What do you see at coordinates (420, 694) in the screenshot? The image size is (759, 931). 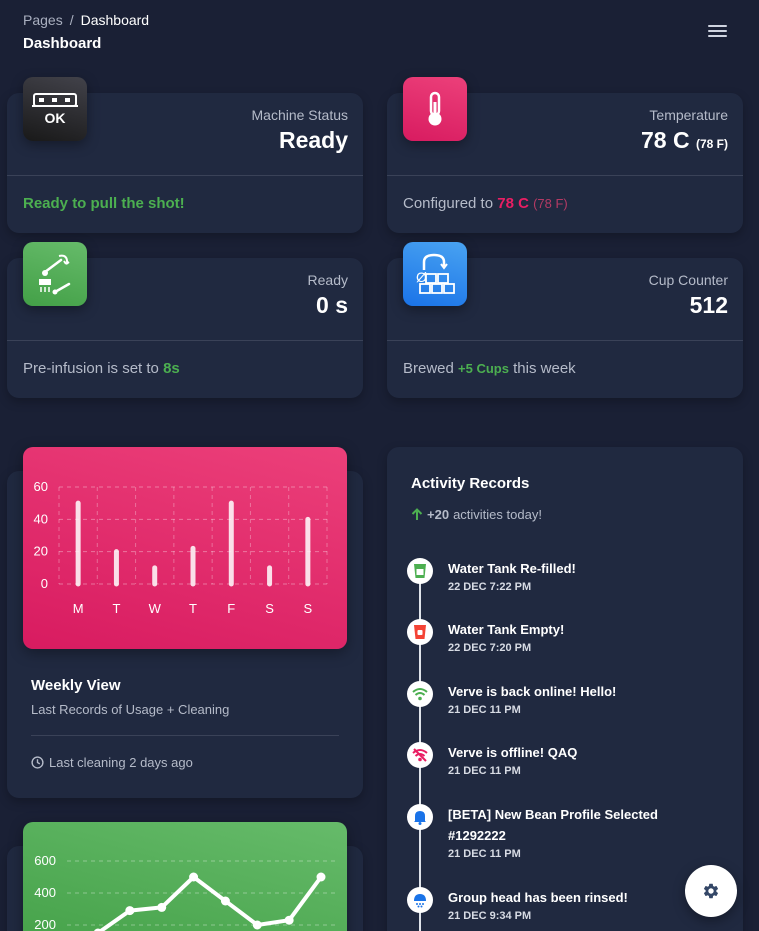 I see `wifi-icon` at bounding box center [420, 694].